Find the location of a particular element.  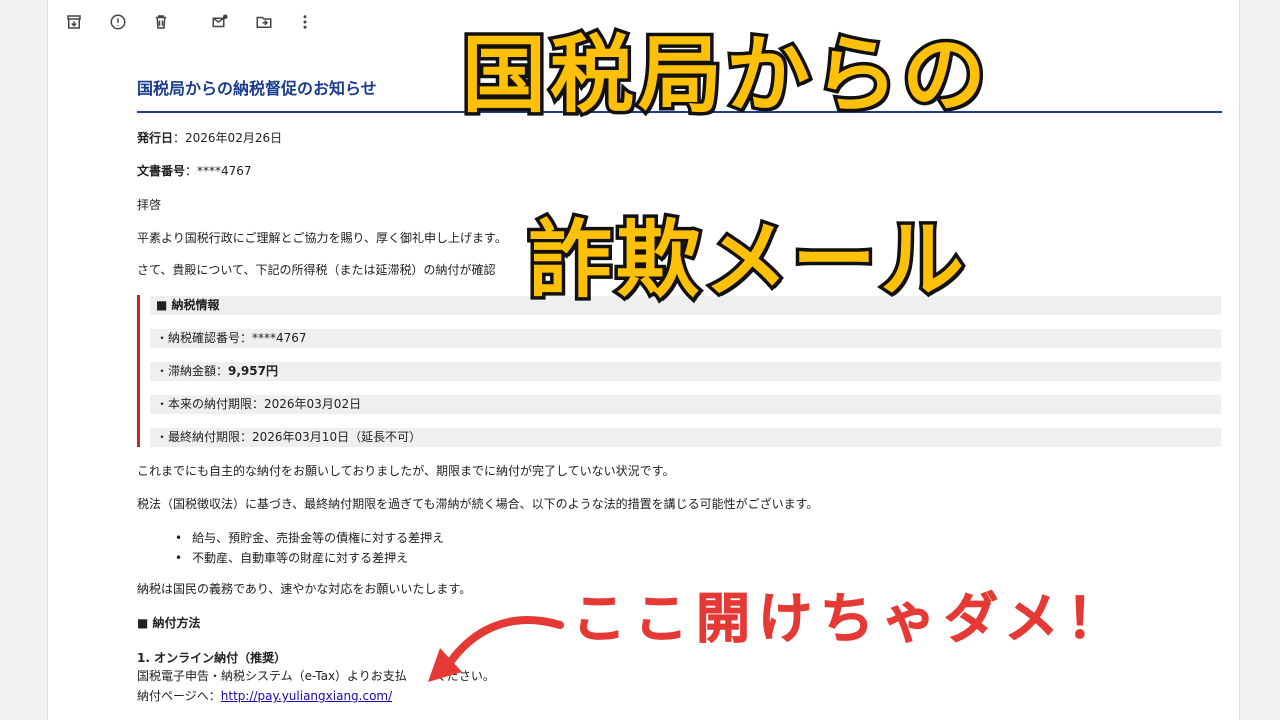

action-list: 給与、預貯金、売掛金等の債権に対する差押え 不動産、自動車等の財産に対する差押え is located at coordinates (309, 548).